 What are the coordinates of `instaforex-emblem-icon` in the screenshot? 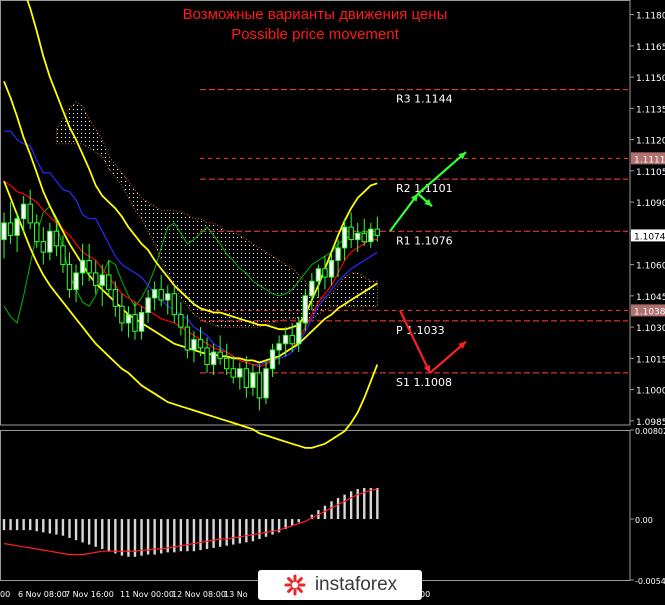 It's located at (295, 585).